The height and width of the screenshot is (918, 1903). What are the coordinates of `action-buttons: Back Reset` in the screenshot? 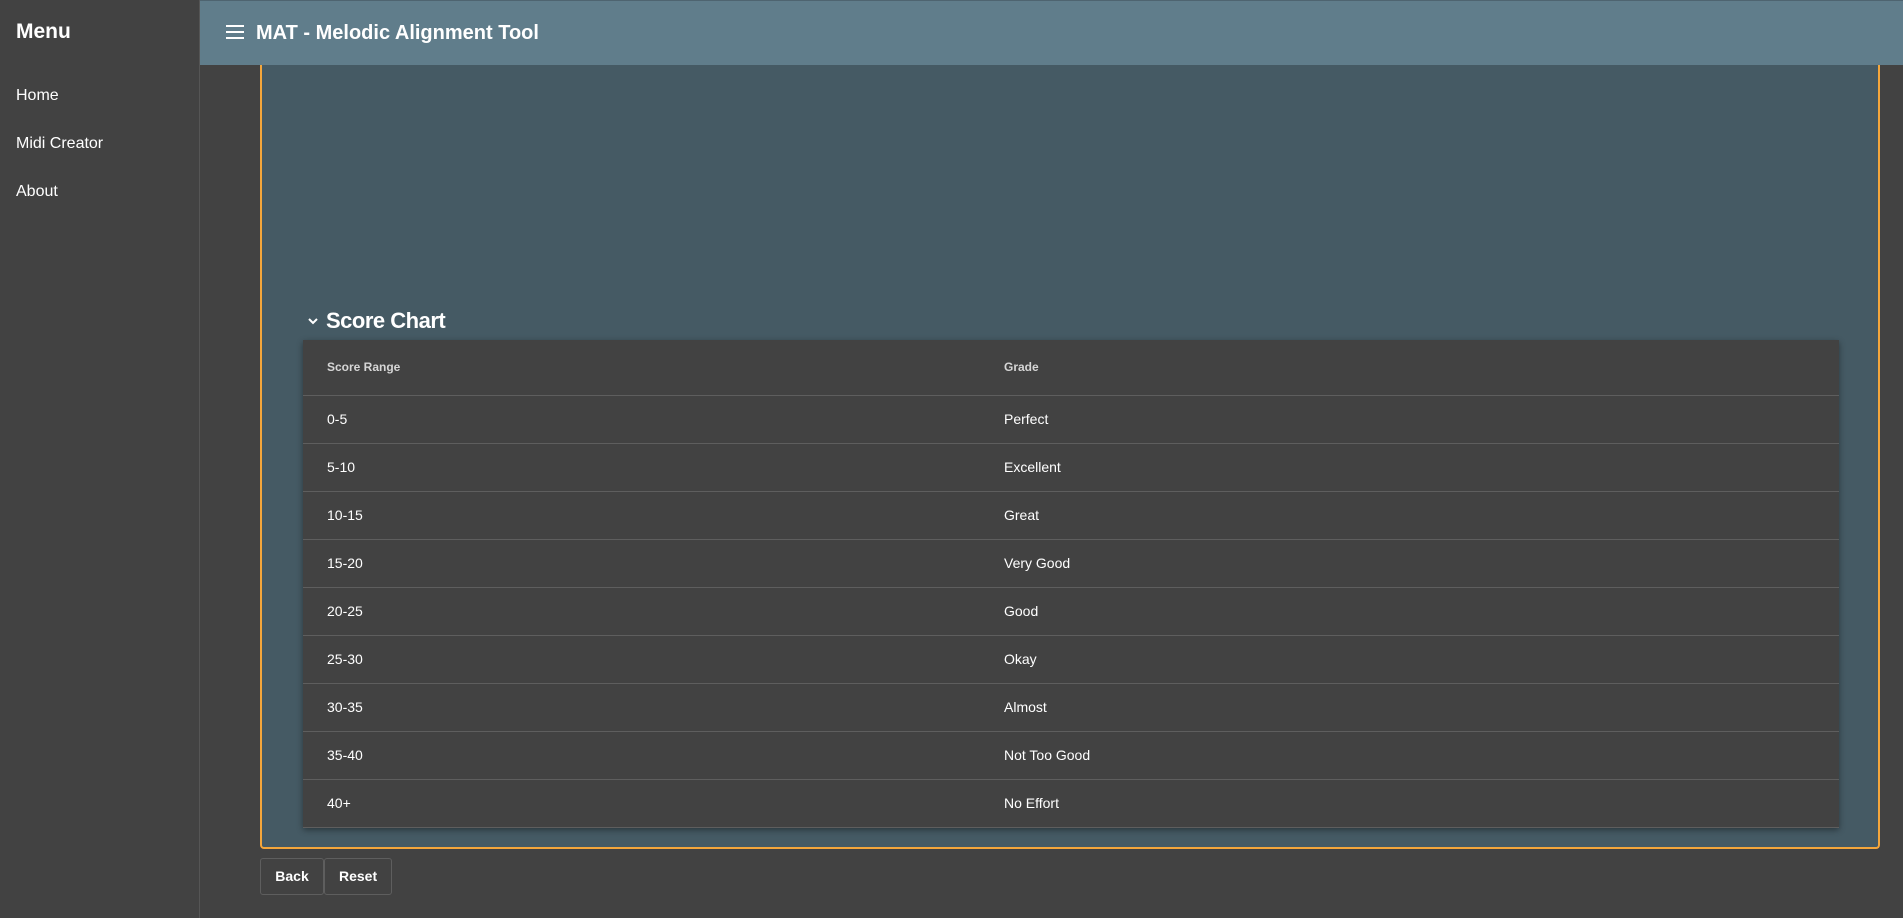 It's located at (326, 876).